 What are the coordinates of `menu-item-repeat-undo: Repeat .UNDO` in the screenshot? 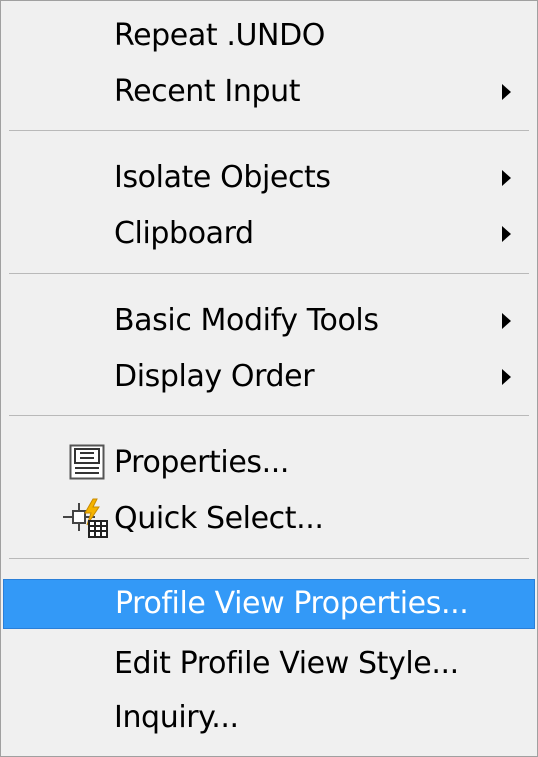 It's located at (269, 36).